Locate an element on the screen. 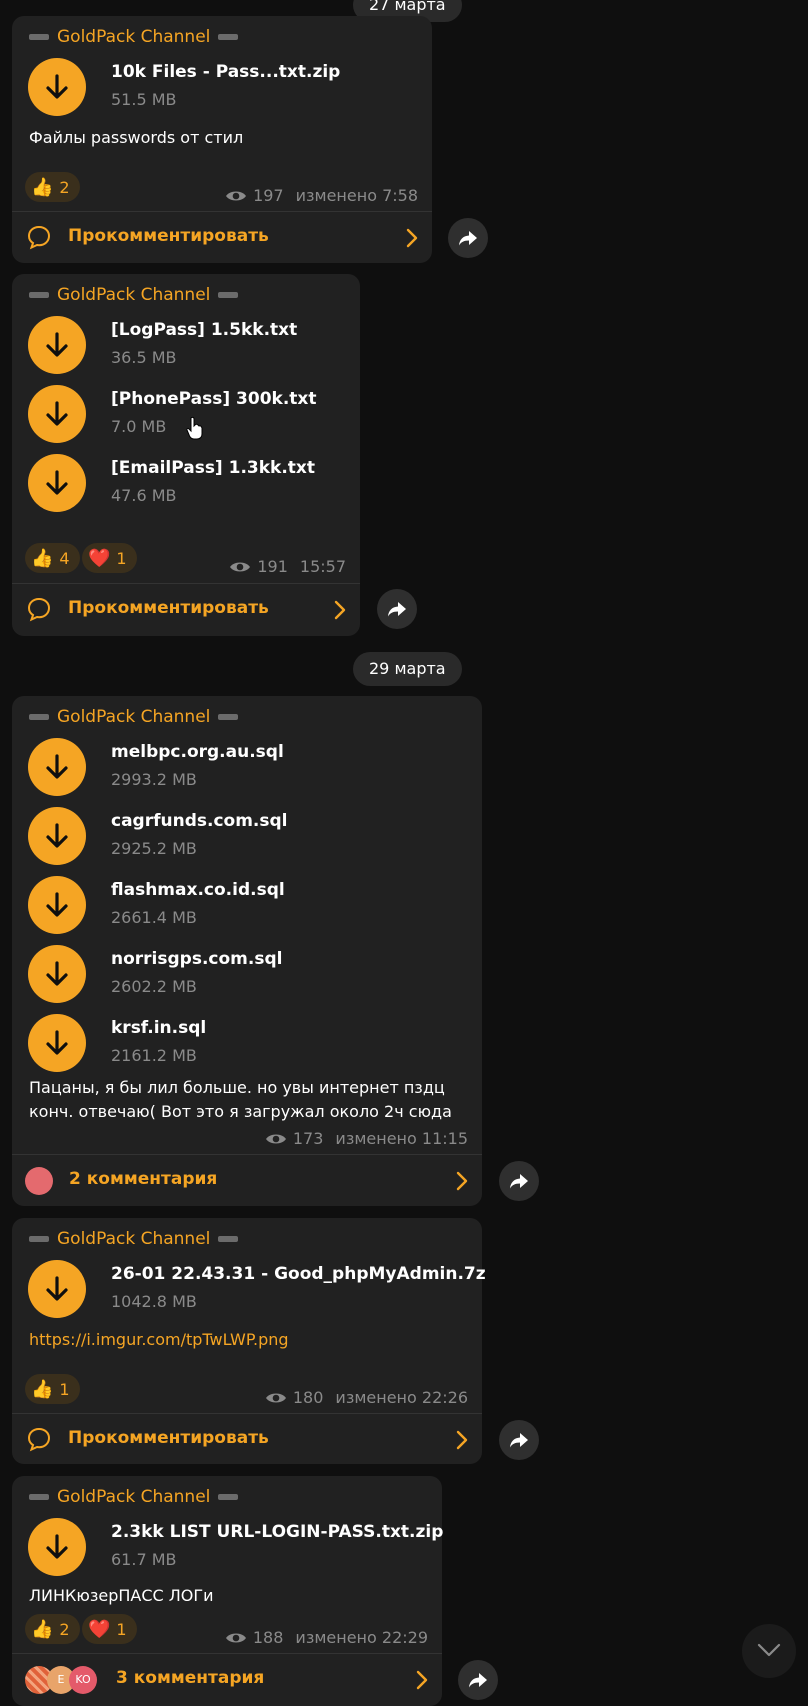  message-meta: 180 изменено 22:26 is located at coordinates (366, 1397).